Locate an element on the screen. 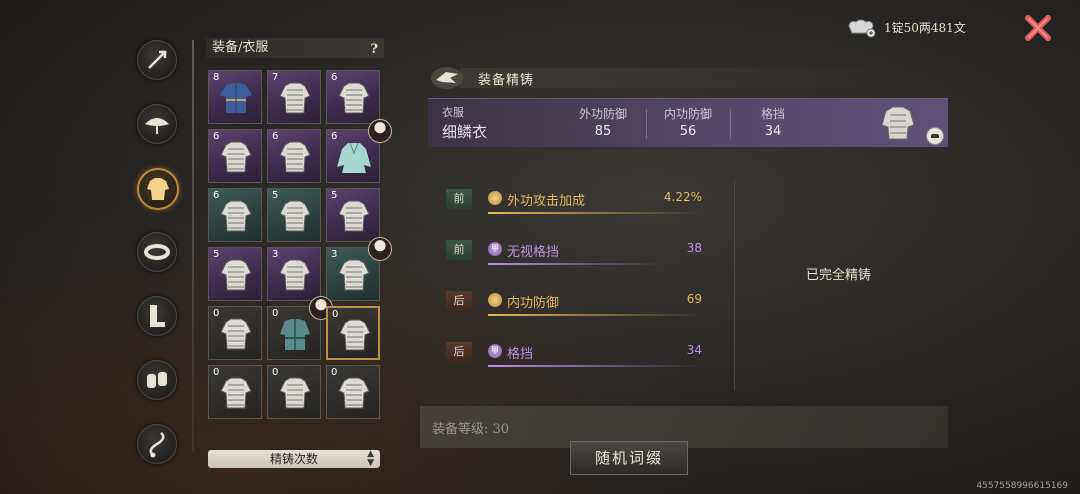  inventory-slot: 7 is located at coordinates (294, 97).